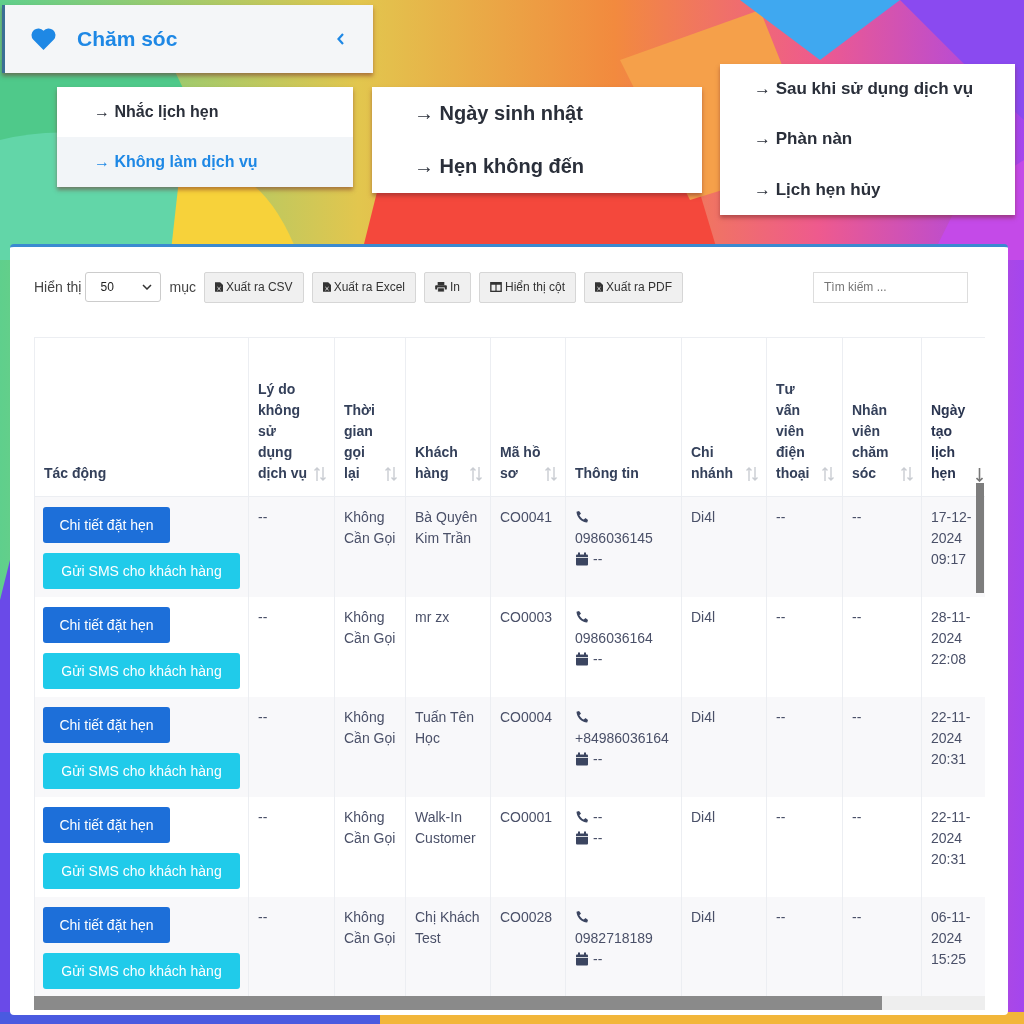 This screenshot has width=1024, height=1024. Describe the element at coordinates (447, 927) in the screenshot. I see `table-cell: Chị Khách Test` at that location.